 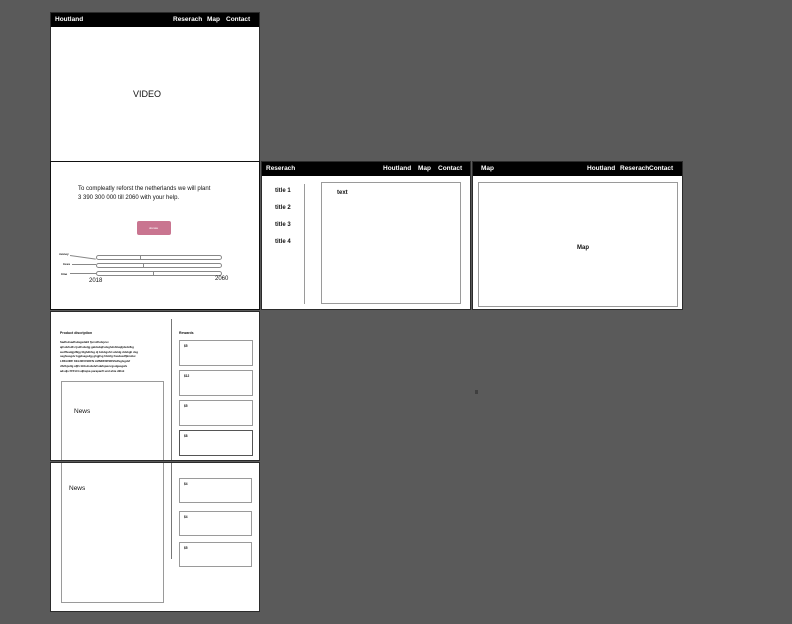 I want to click on progress-marker-money, so click(x=141, y=257).